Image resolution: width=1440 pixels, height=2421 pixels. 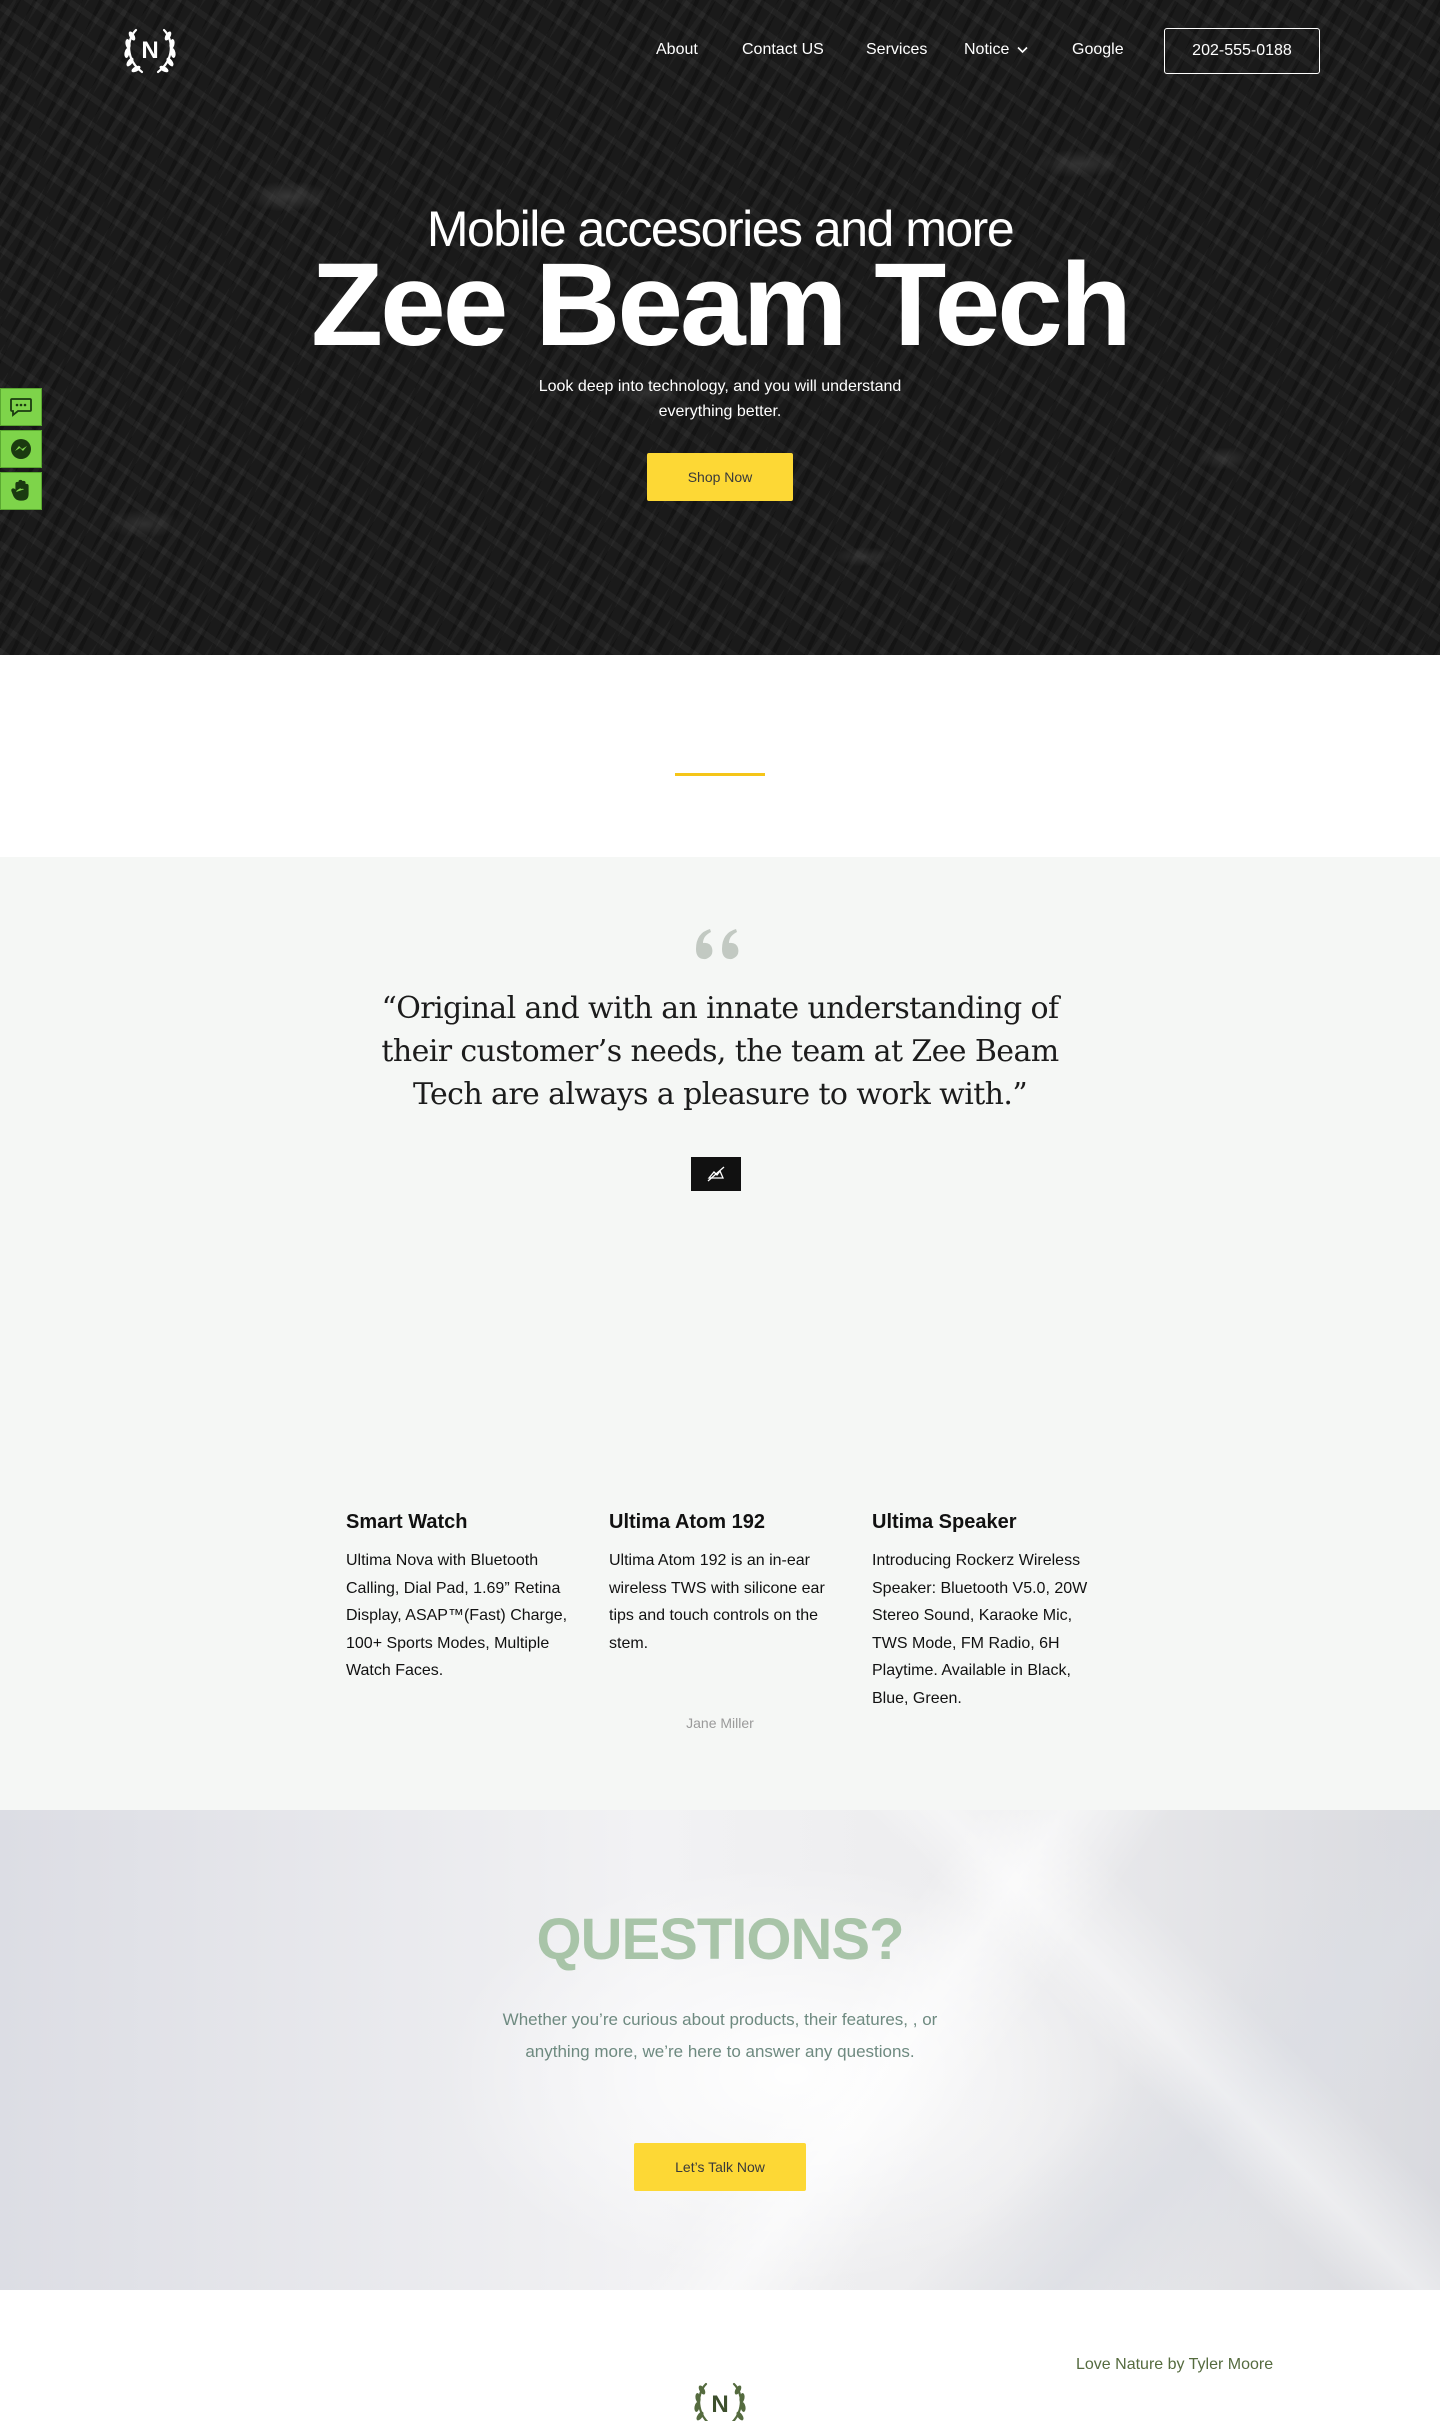 I want to click on shop-now-button: Shop Now, so click(x=720, y=477).